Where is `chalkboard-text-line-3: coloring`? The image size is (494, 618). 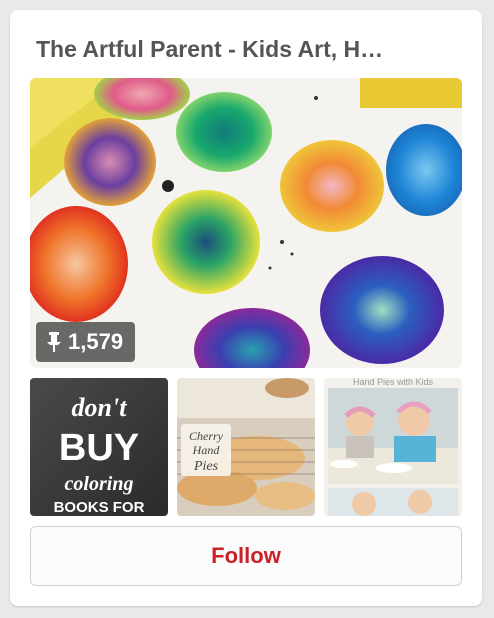
chalkboard-text-line-3: coloring is located at coordinates (99, 484).